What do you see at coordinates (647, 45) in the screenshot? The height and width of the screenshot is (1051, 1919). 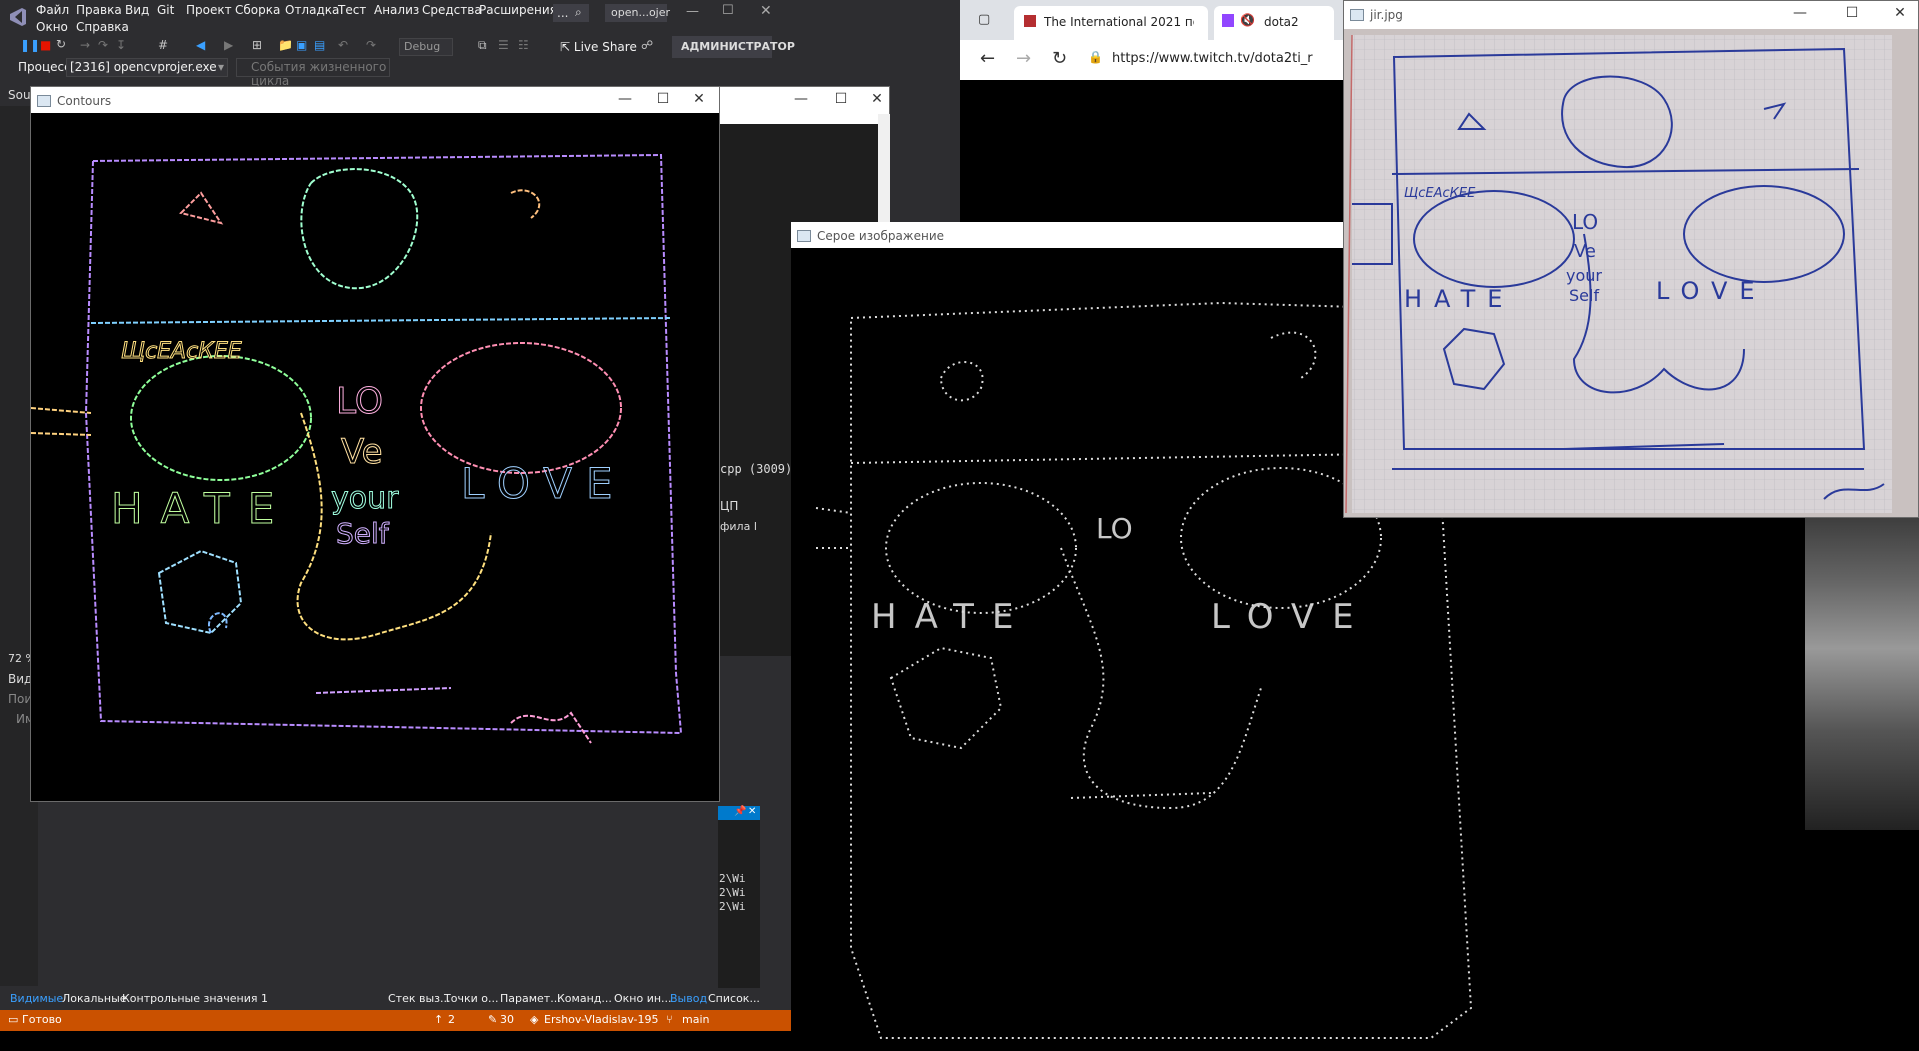 I see `feedback-icon: ☍` at bounding box center [647, 45].